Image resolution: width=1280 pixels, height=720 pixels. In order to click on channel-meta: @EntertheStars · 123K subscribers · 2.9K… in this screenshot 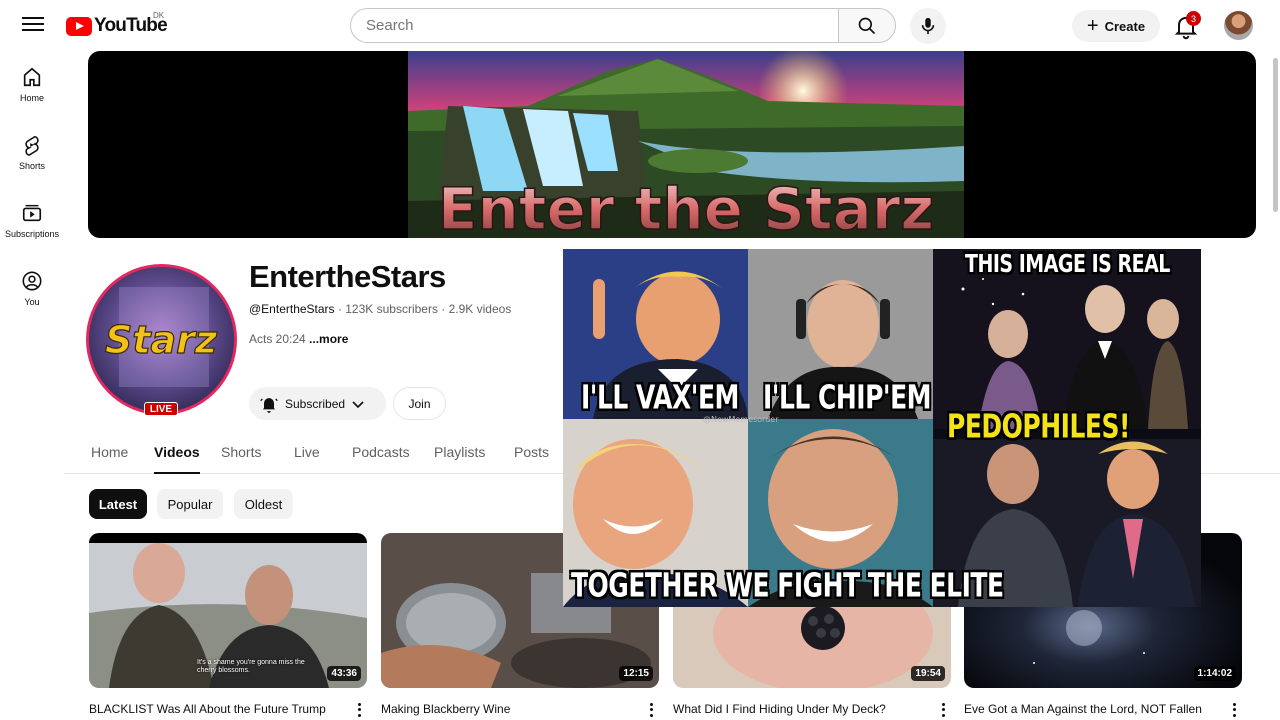, I will do `click(380, 309)`.